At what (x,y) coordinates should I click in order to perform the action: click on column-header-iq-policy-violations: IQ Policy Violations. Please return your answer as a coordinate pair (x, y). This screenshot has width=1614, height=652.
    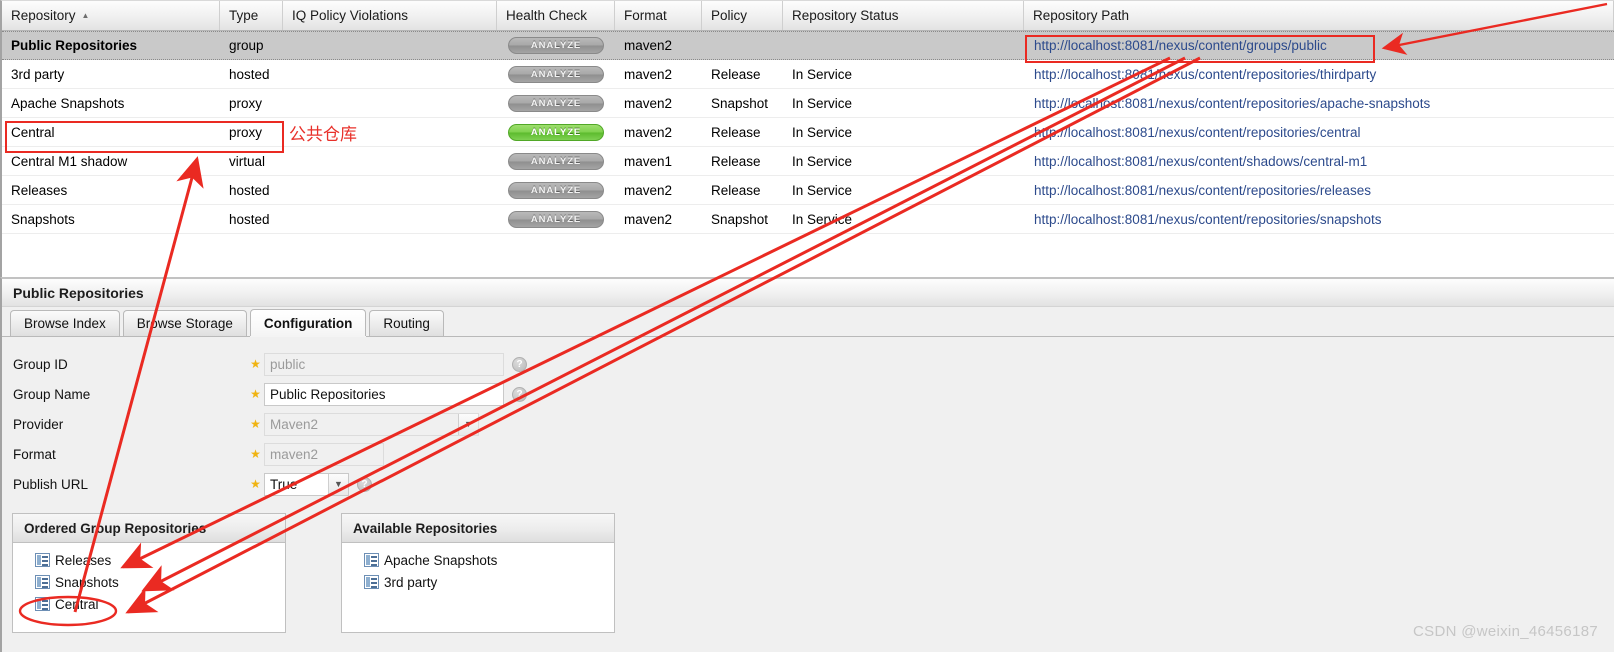
    Looking at the image, I should click on (390, 15).